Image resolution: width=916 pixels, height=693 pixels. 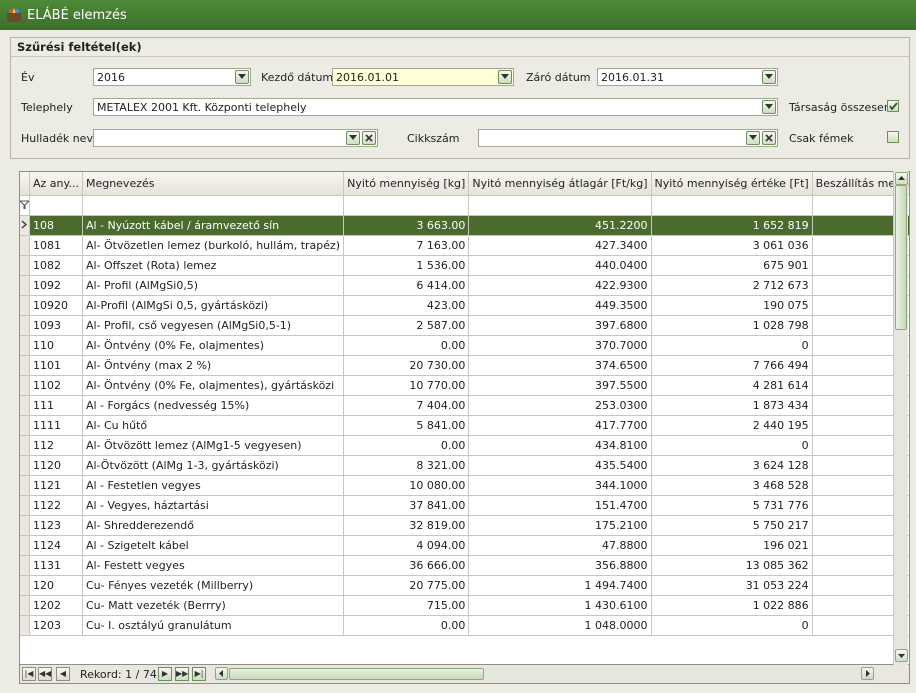 I want to click on grid-cell: 1093, so click(x=56, y=325).